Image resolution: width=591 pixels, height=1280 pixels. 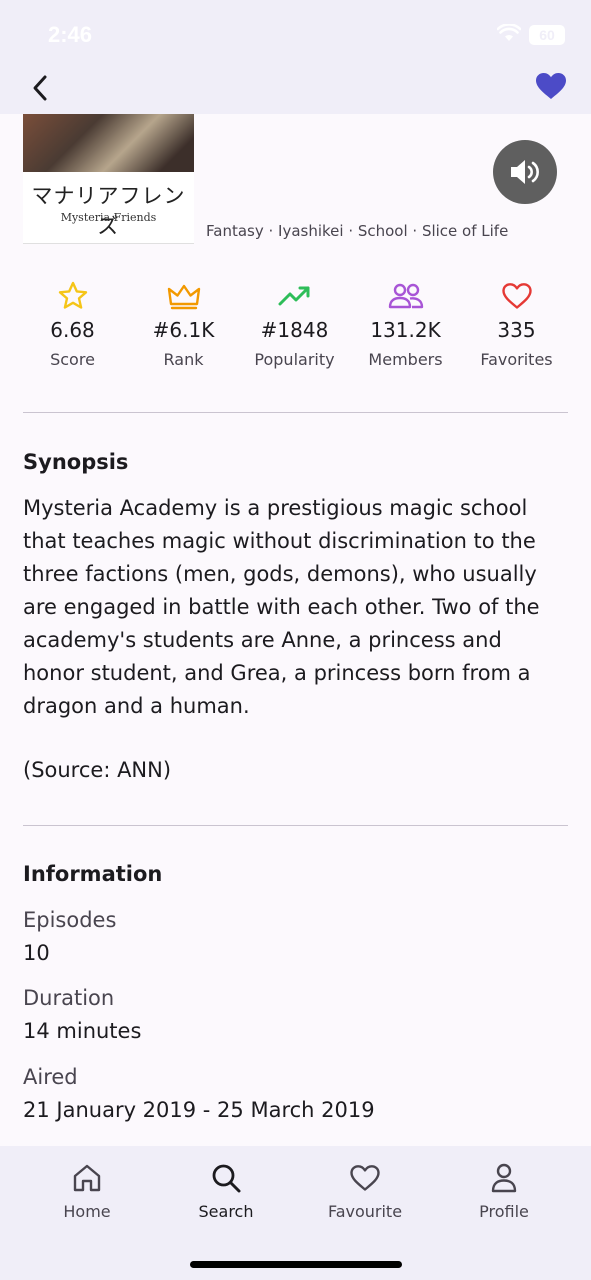 What do you see at coordinates (365, 1178) in the screenshot?
I see `heart-outline-icon` at bounding box center [365, 1178].